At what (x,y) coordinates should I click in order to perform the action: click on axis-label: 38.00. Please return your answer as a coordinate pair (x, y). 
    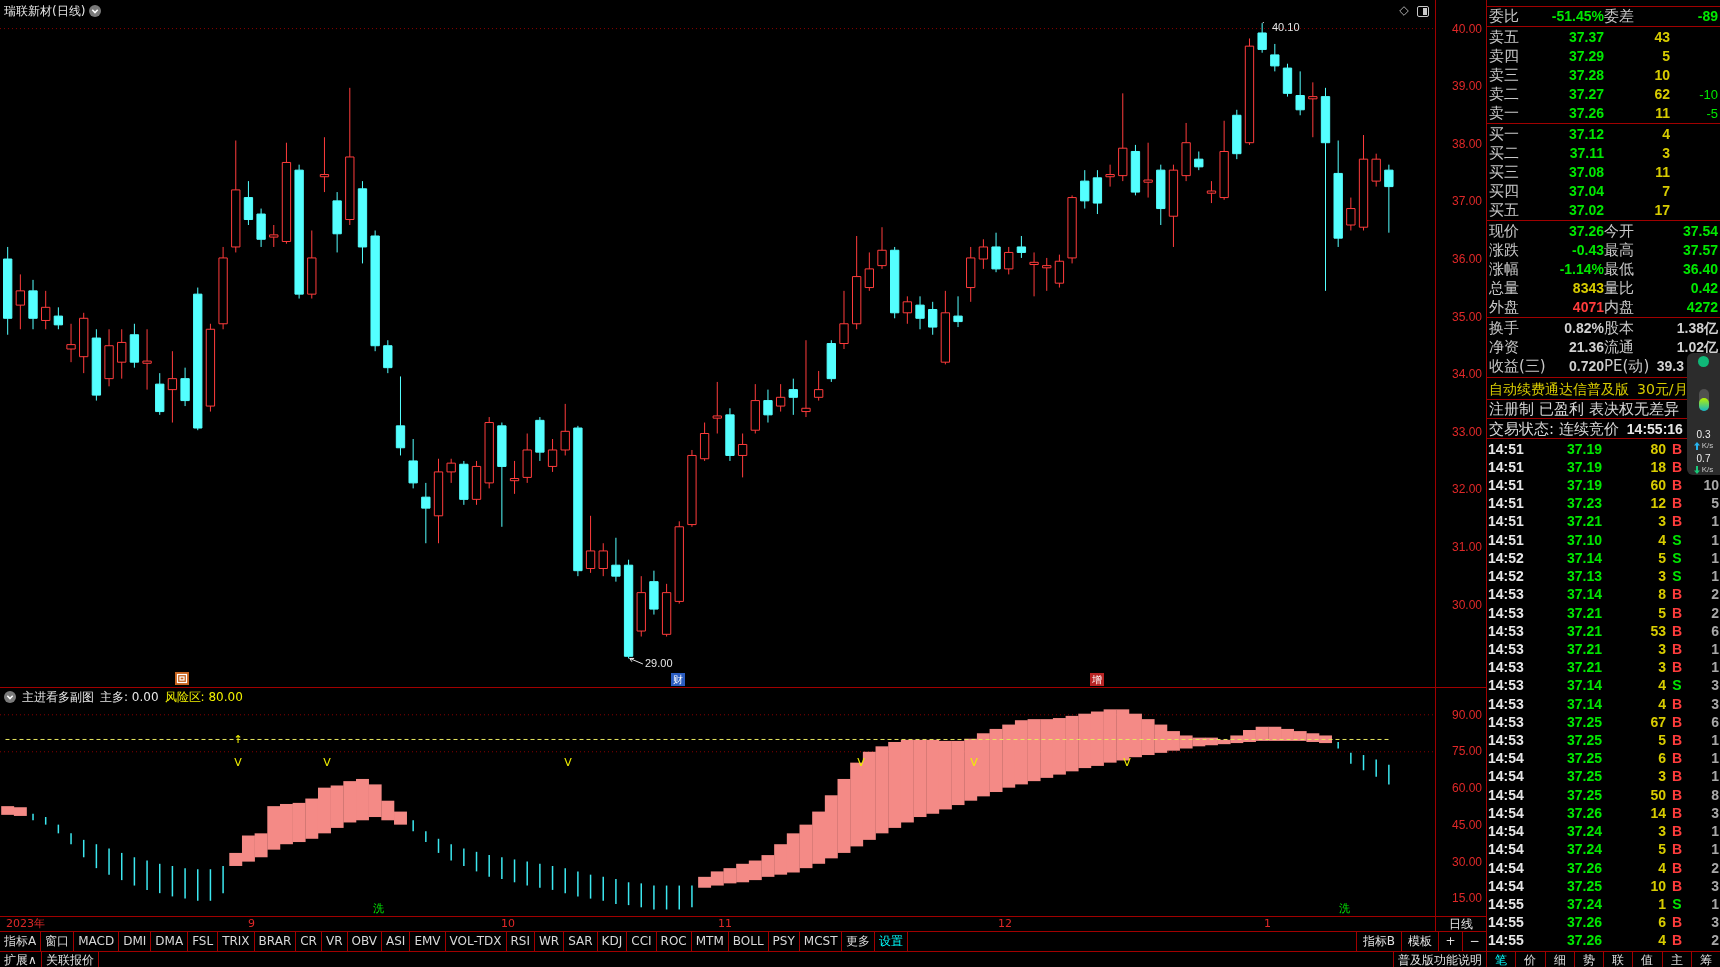
    Looking at the image, I should click on (1466, 143).